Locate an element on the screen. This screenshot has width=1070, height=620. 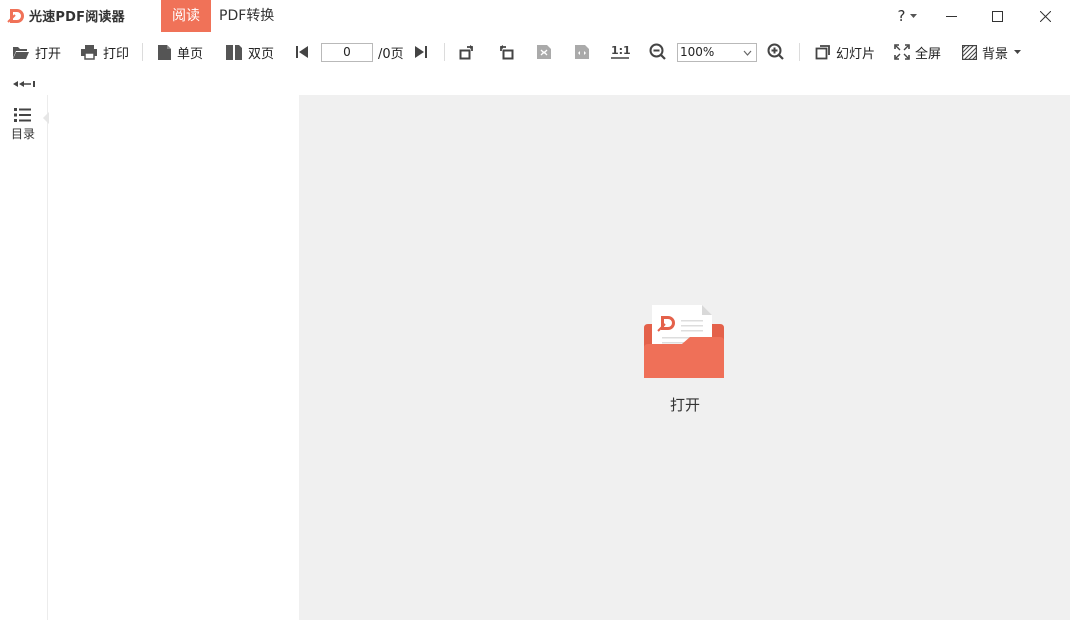
double-page-button: 双页 is located at coordinates (249, 52).